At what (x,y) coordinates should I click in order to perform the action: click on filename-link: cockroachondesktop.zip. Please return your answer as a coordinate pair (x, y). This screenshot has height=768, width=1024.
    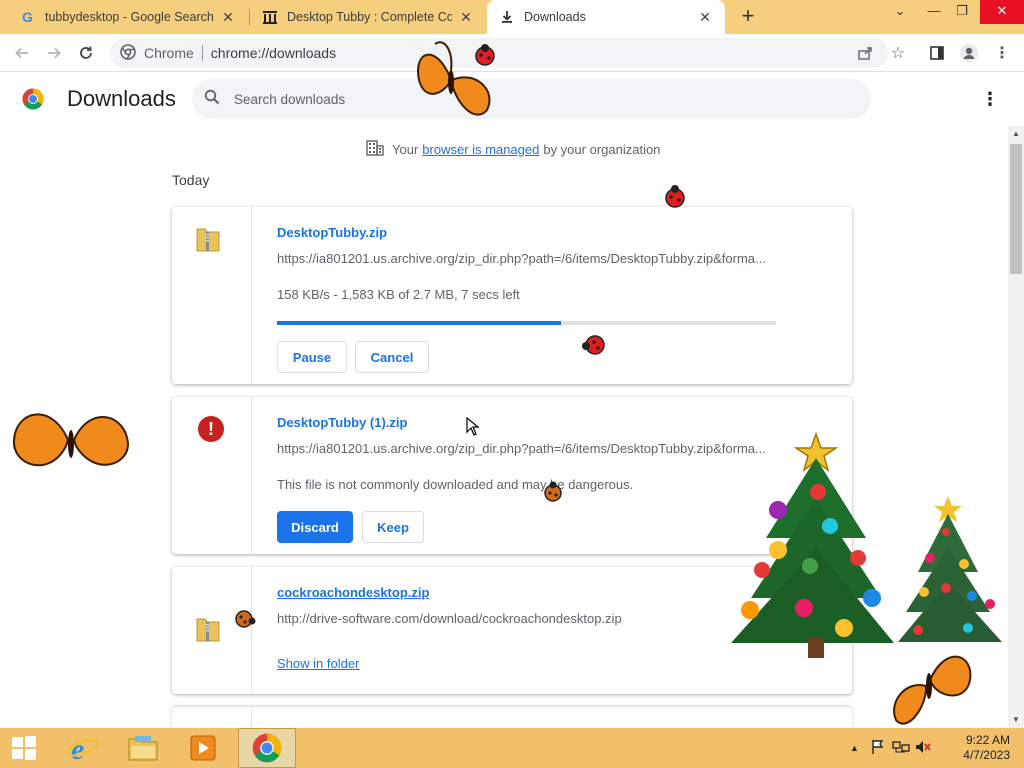
    Looking at the image, I should click on (353, 592).